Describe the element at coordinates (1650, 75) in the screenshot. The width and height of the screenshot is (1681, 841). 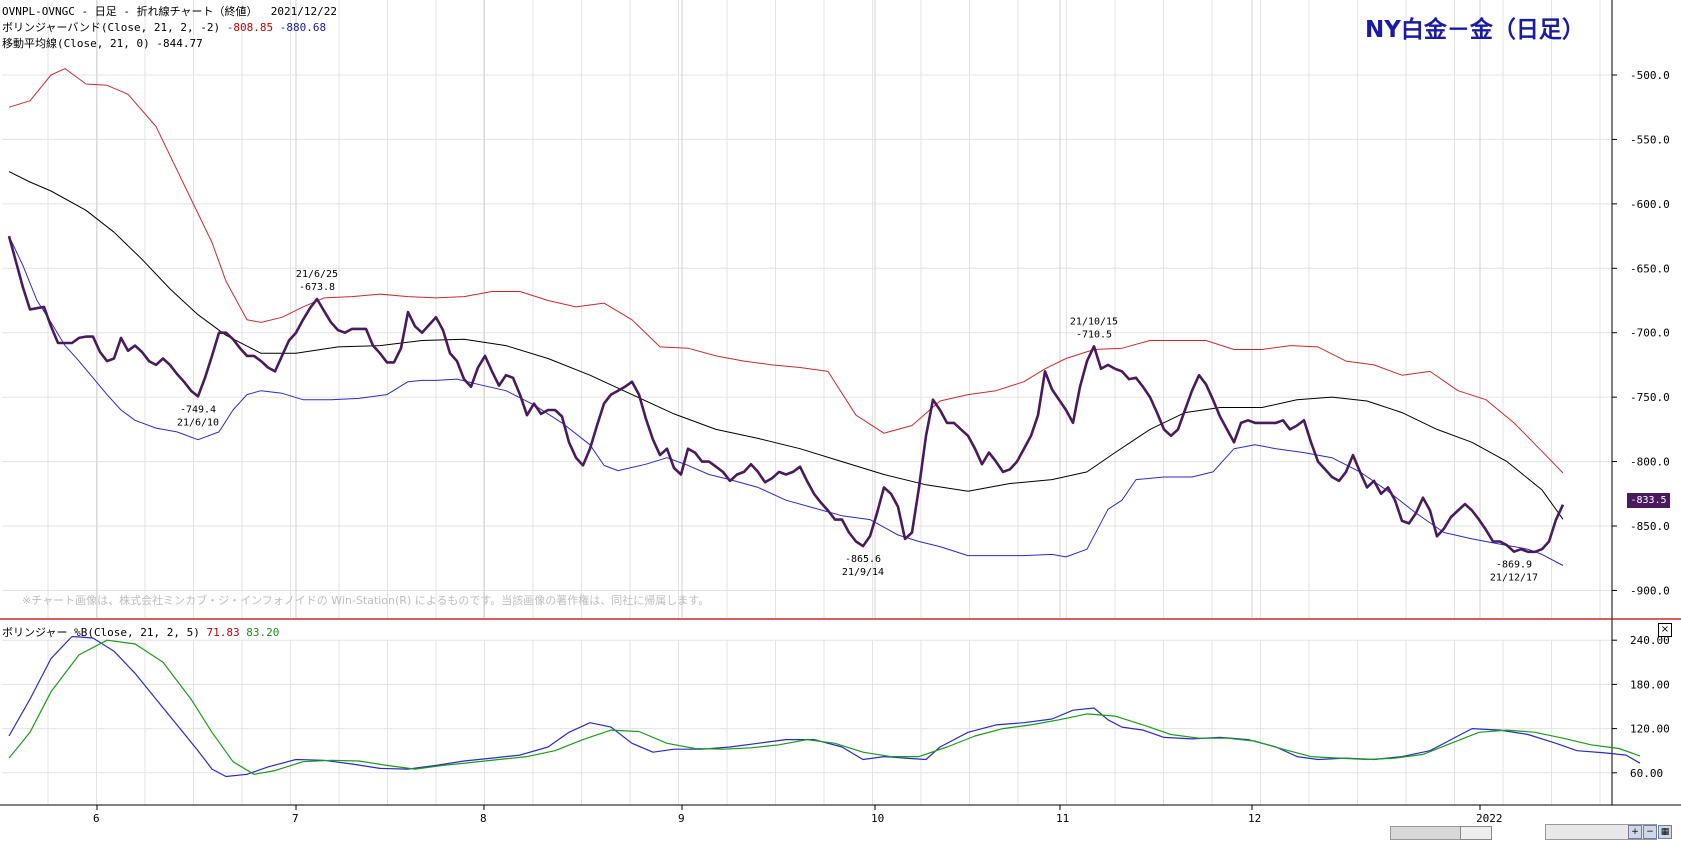
I see `y-tick-label: -500.0` at that location.